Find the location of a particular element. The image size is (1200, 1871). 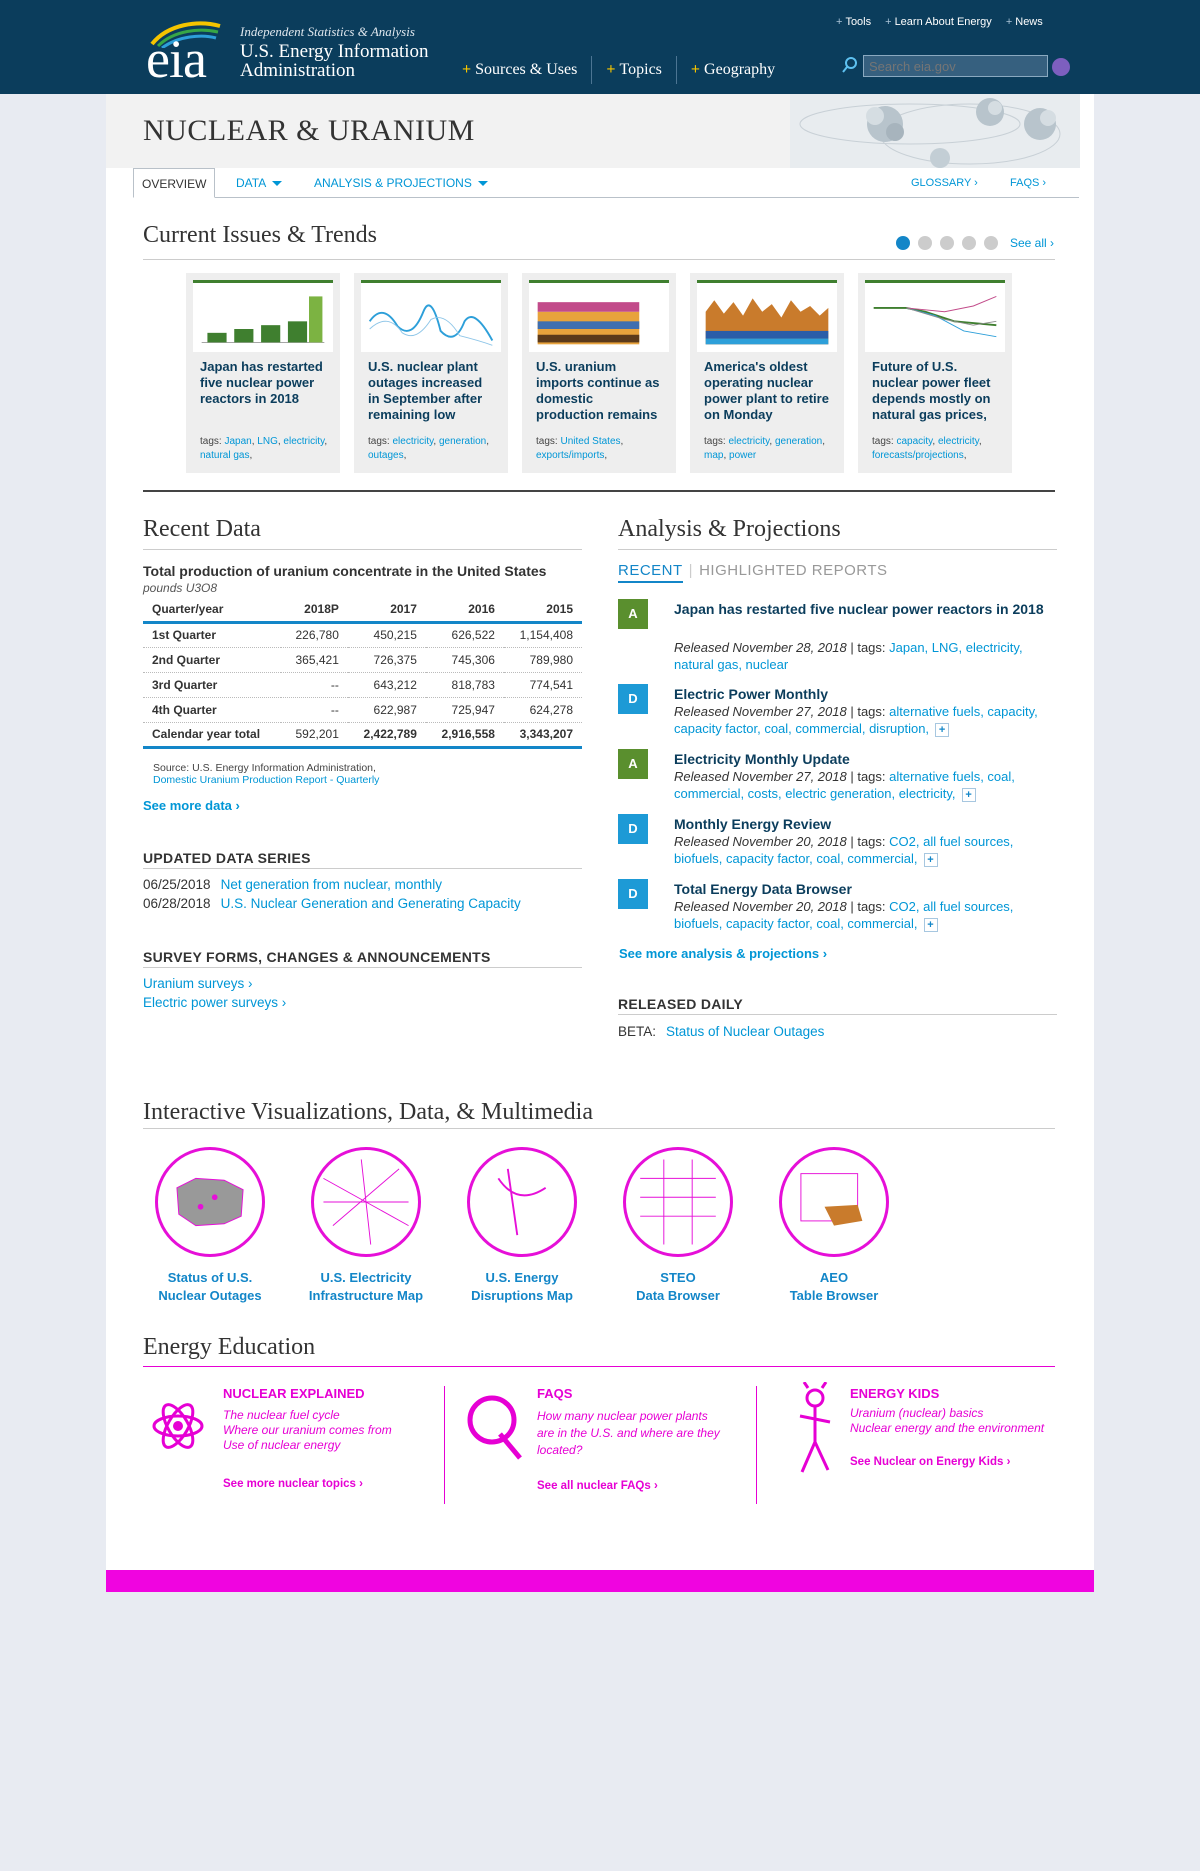

tag-link: forecasts/projections is located at coordinates (918, 455).